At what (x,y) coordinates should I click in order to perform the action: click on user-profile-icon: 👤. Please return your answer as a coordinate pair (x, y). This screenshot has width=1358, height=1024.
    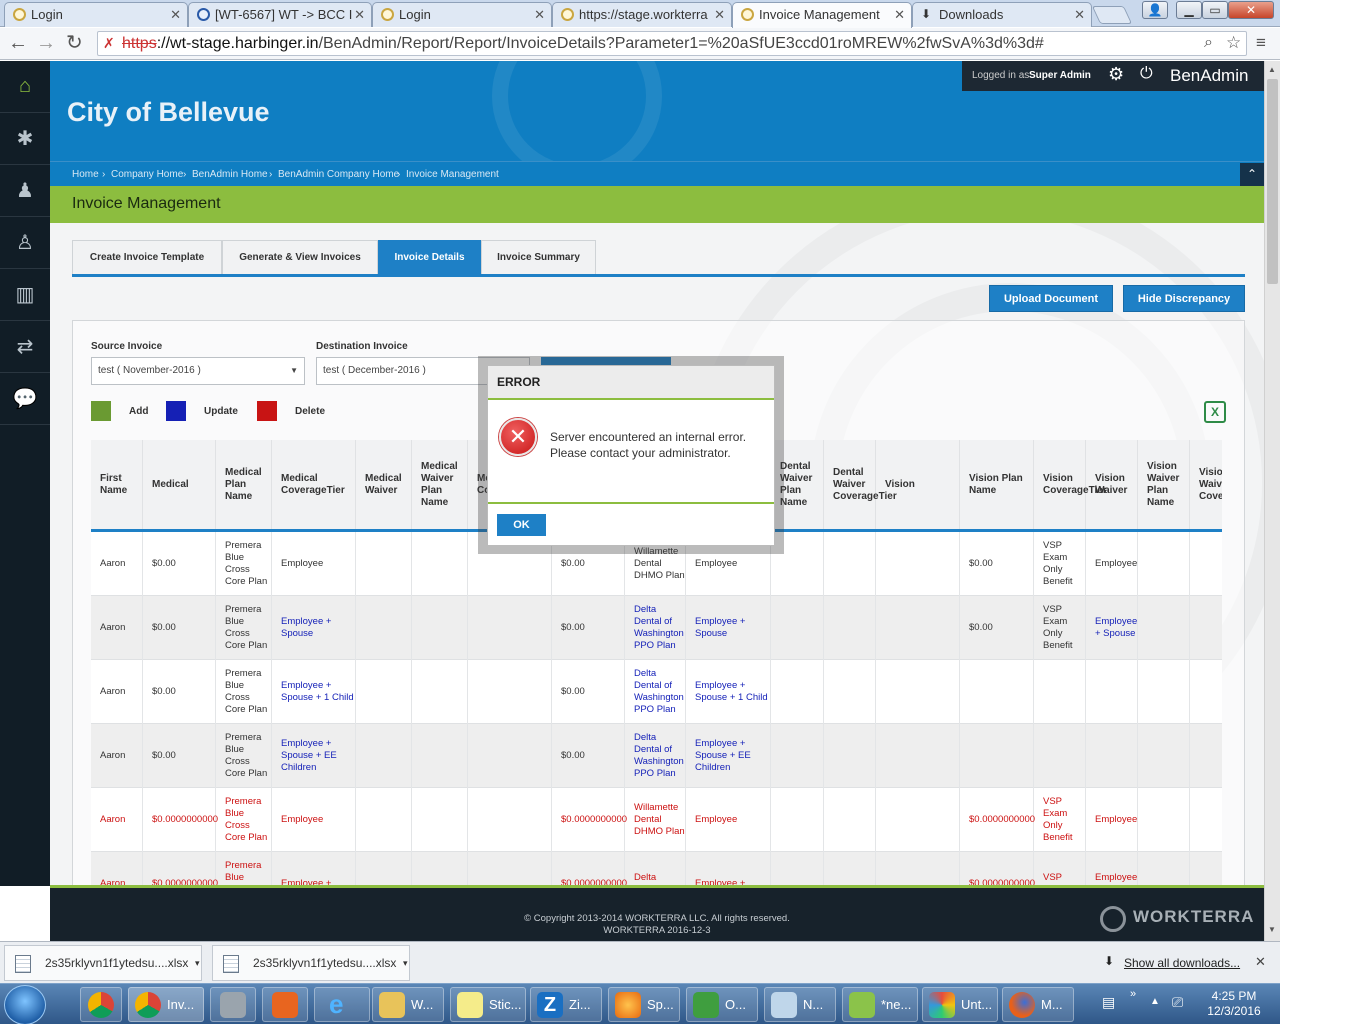
    Looking at the image, I should click on (1155, 10).